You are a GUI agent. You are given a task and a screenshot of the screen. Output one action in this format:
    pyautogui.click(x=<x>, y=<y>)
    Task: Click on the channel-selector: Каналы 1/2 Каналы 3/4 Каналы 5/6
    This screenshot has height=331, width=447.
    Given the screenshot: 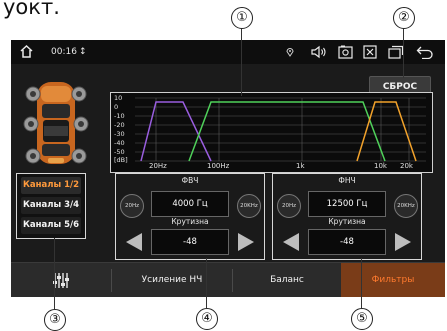 What is the action you would take?
    pyautogui.click(x=51, y=206)
    